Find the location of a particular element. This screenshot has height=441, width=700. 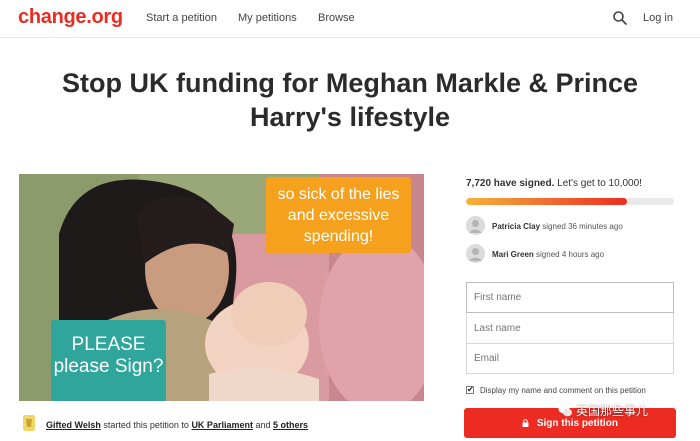

starter-name-link: Gifted Welsh is located at coordinates (73, 425).